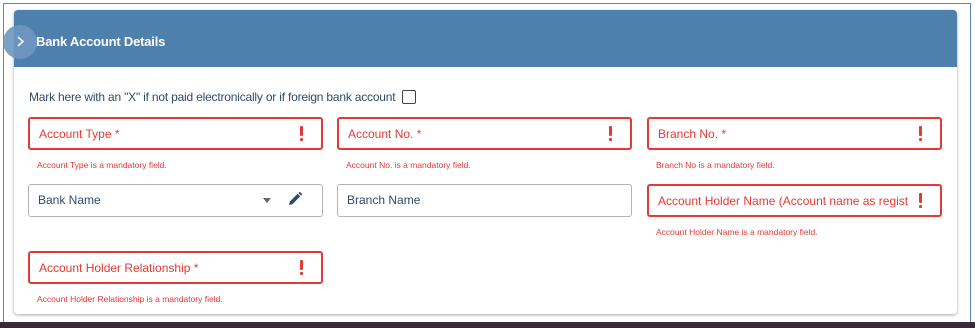  What do you see at coordinates (715, 165) in the screenshot?
I see `branch-no-error: Branch No is a mandatory field.` at bounding box center [715, 165].